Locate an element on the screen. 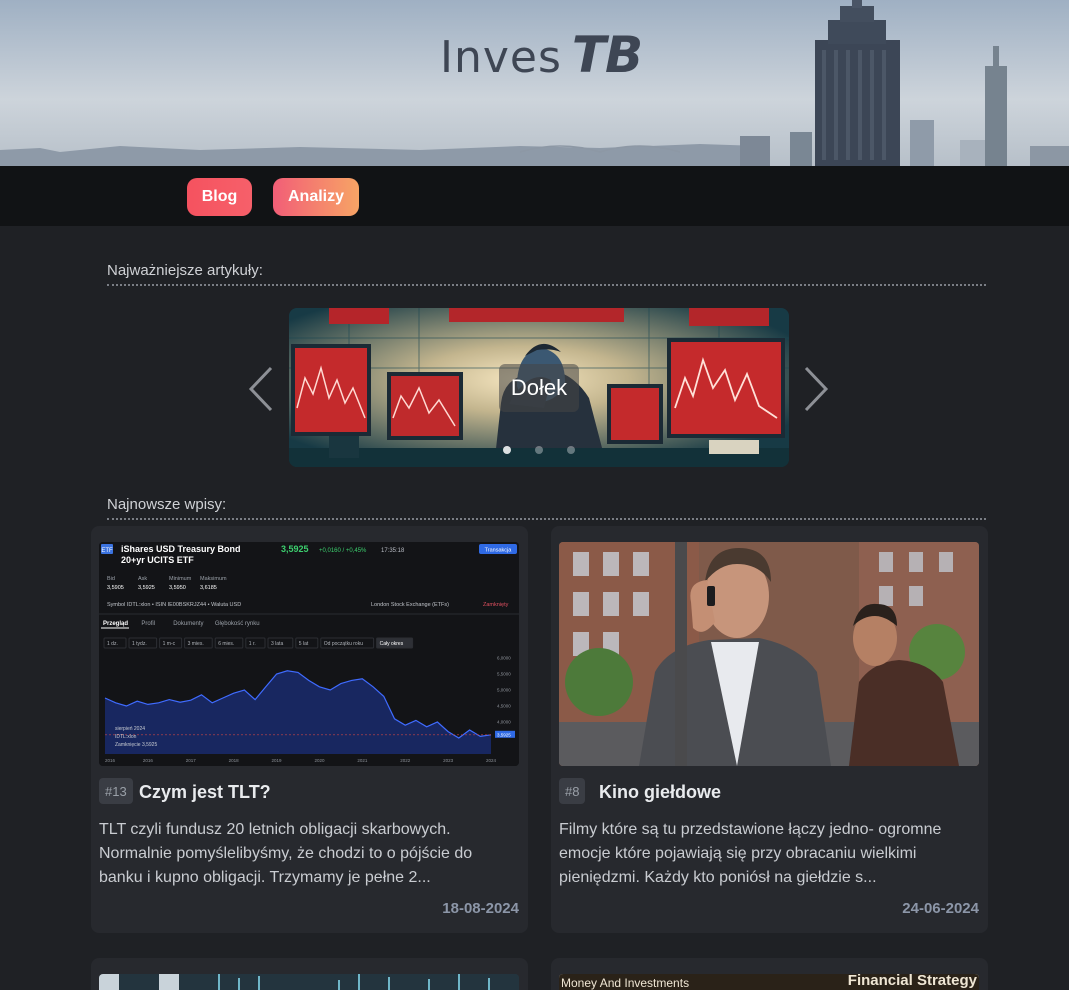  etf-x-tick: 2020 is located at coordinates (319, 760).